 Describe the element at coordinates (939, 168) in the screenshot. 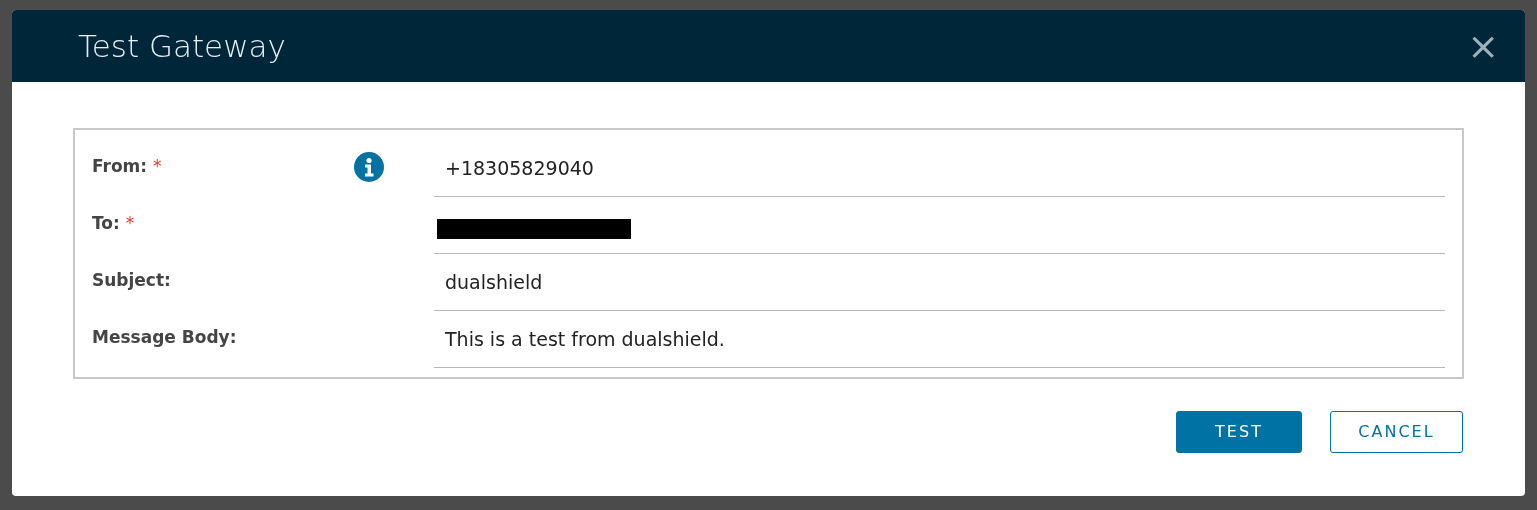

I see `input-field: +18305829040` at that location.